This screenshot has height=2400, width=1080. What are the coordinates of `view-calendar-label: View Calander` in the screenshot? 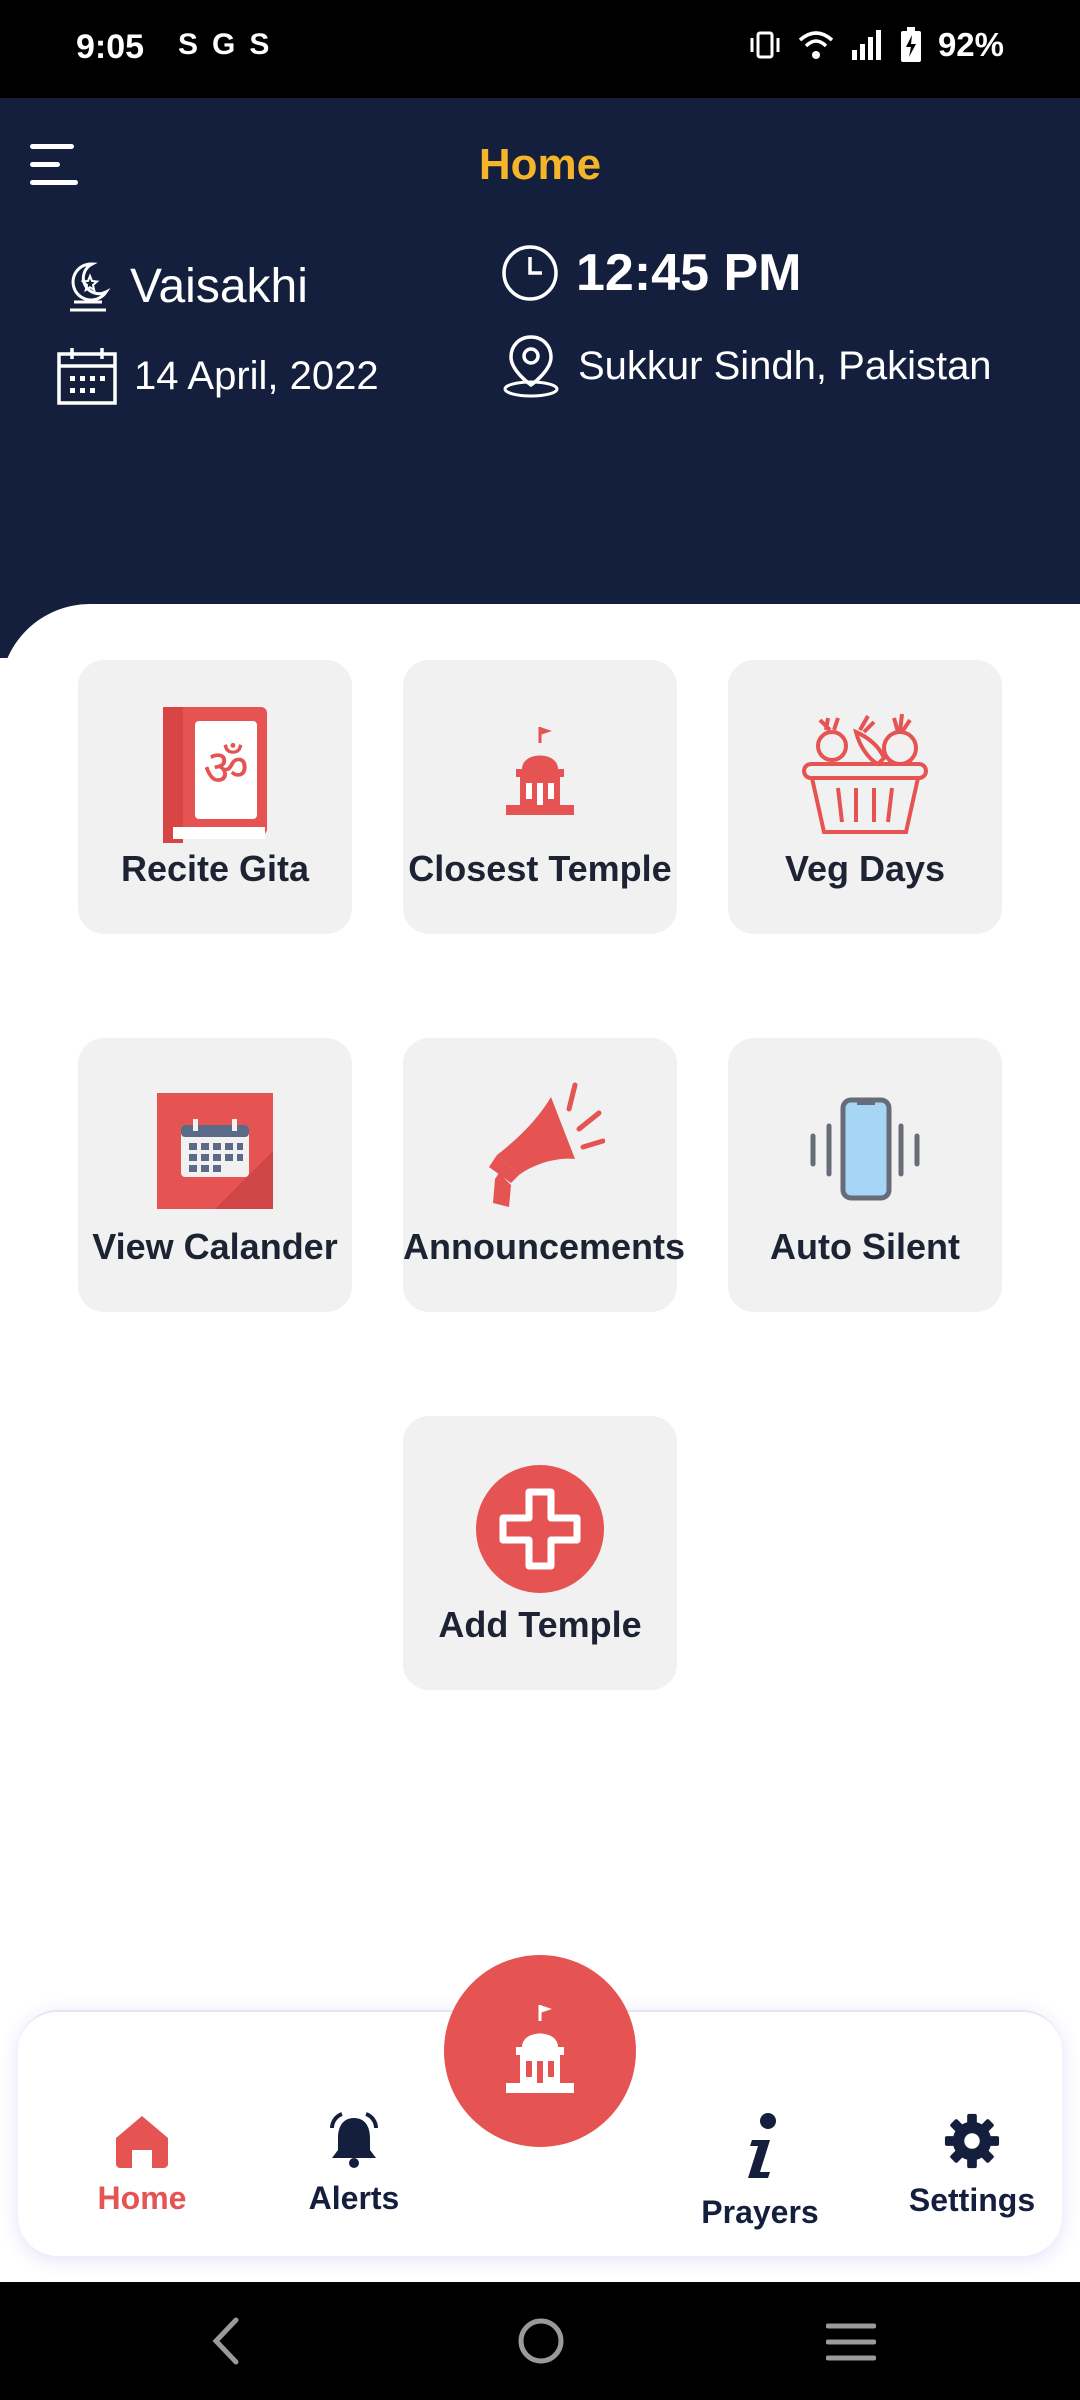 It's located at (215, 1246).